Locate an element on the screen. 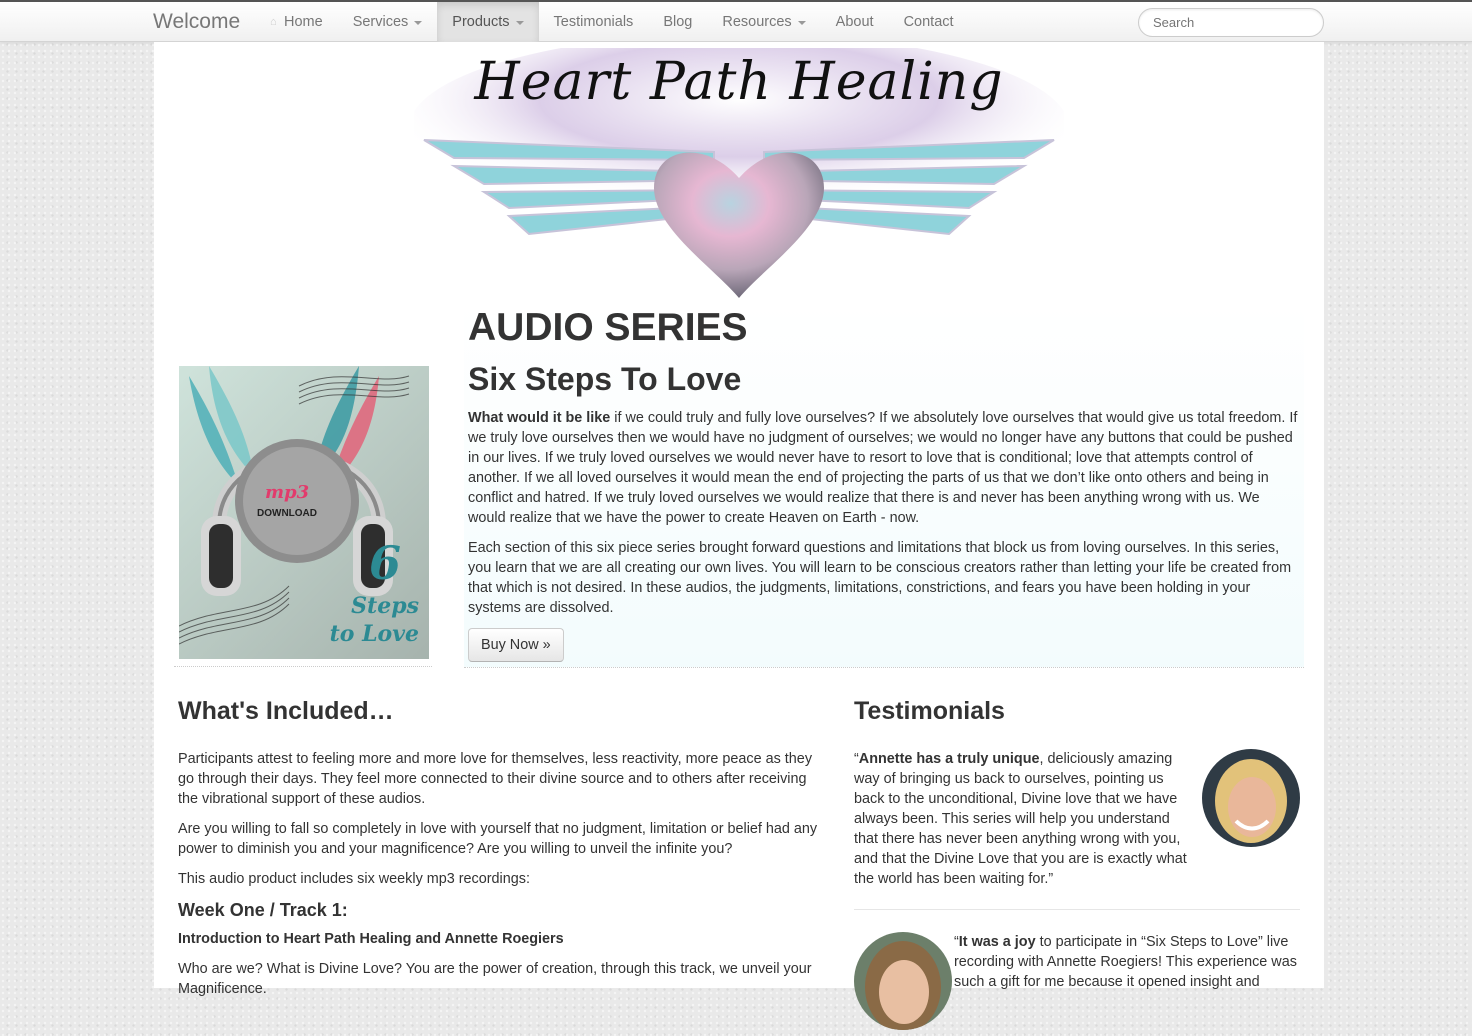  nav-item-about: About is located at coordinates (855, 22).